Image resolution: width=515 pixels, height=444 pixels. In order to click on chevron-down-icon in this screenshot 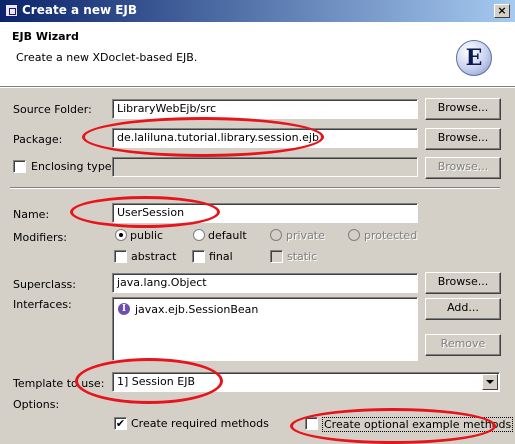, I will do `click(490, 382)`.